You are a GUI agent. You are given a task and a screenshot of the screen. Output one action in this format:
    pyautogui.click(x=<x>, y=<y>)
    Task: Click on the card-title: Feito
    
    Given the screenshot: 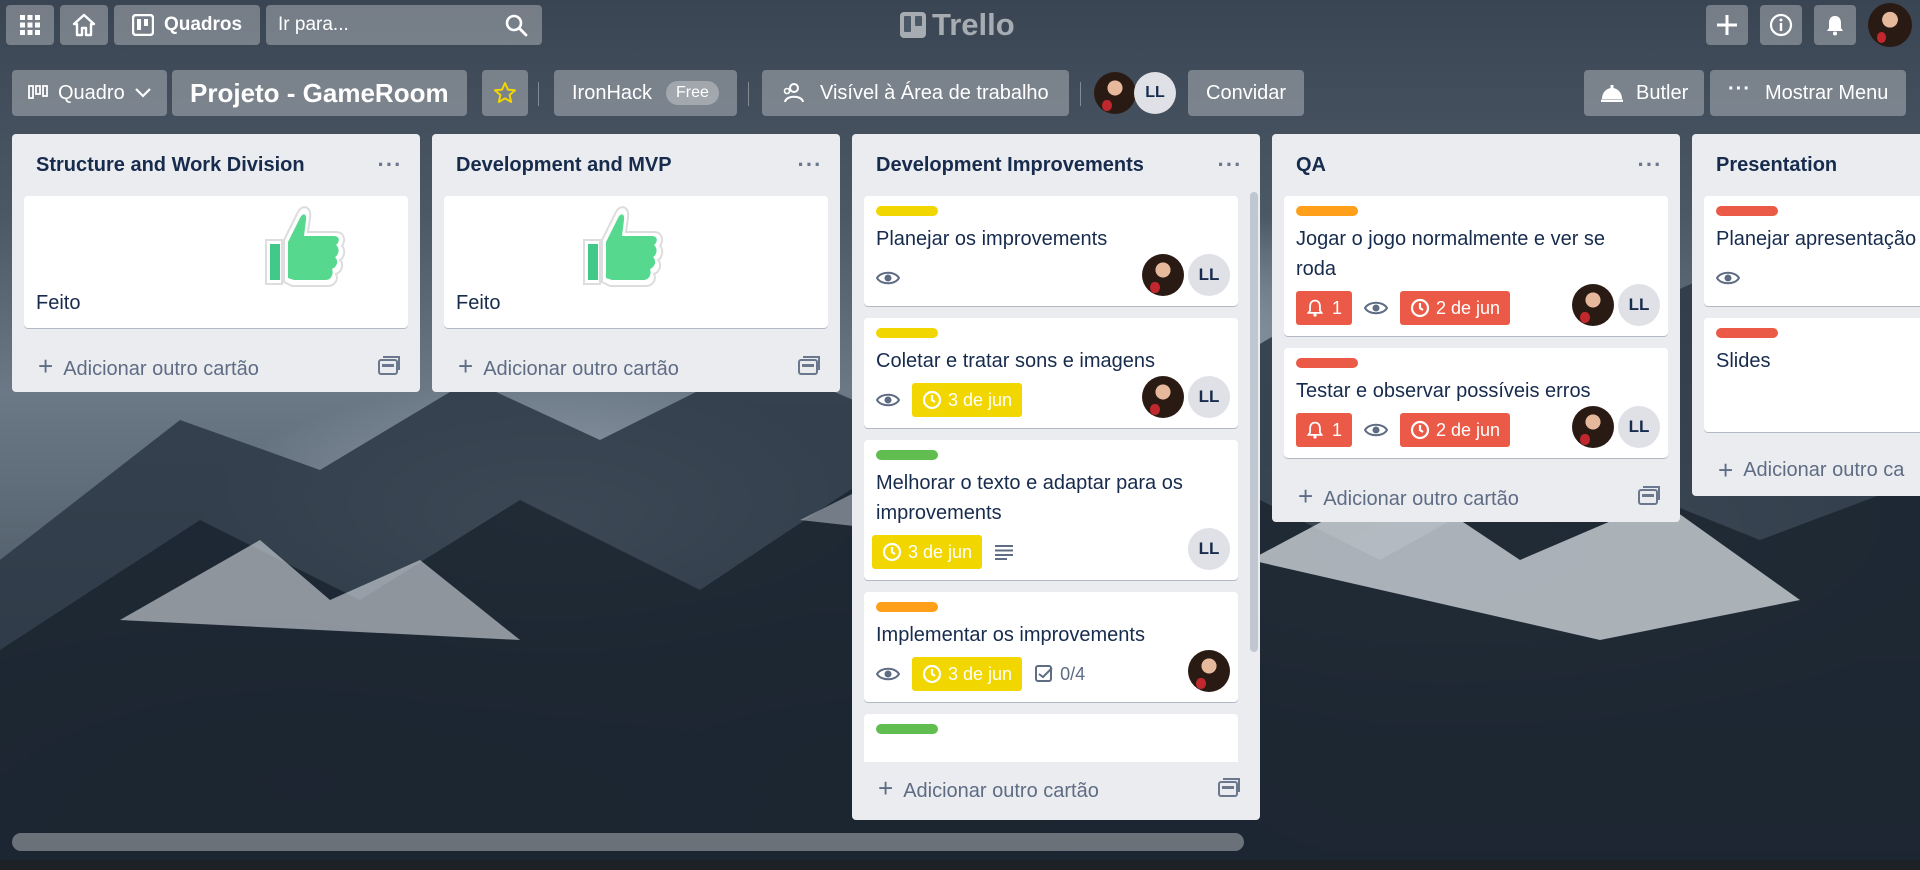 What is the action you would take?
    pyautogui.click(x=58, y=303)
    